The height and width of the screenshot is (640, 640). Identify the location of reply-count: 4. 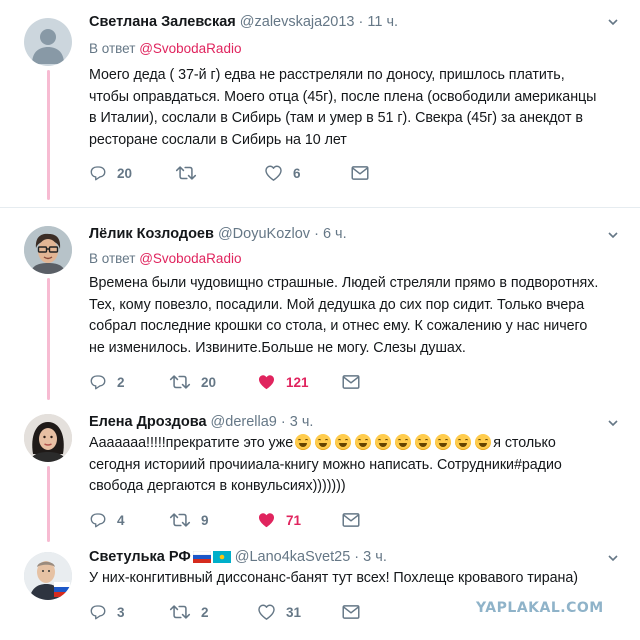
(121, 520).